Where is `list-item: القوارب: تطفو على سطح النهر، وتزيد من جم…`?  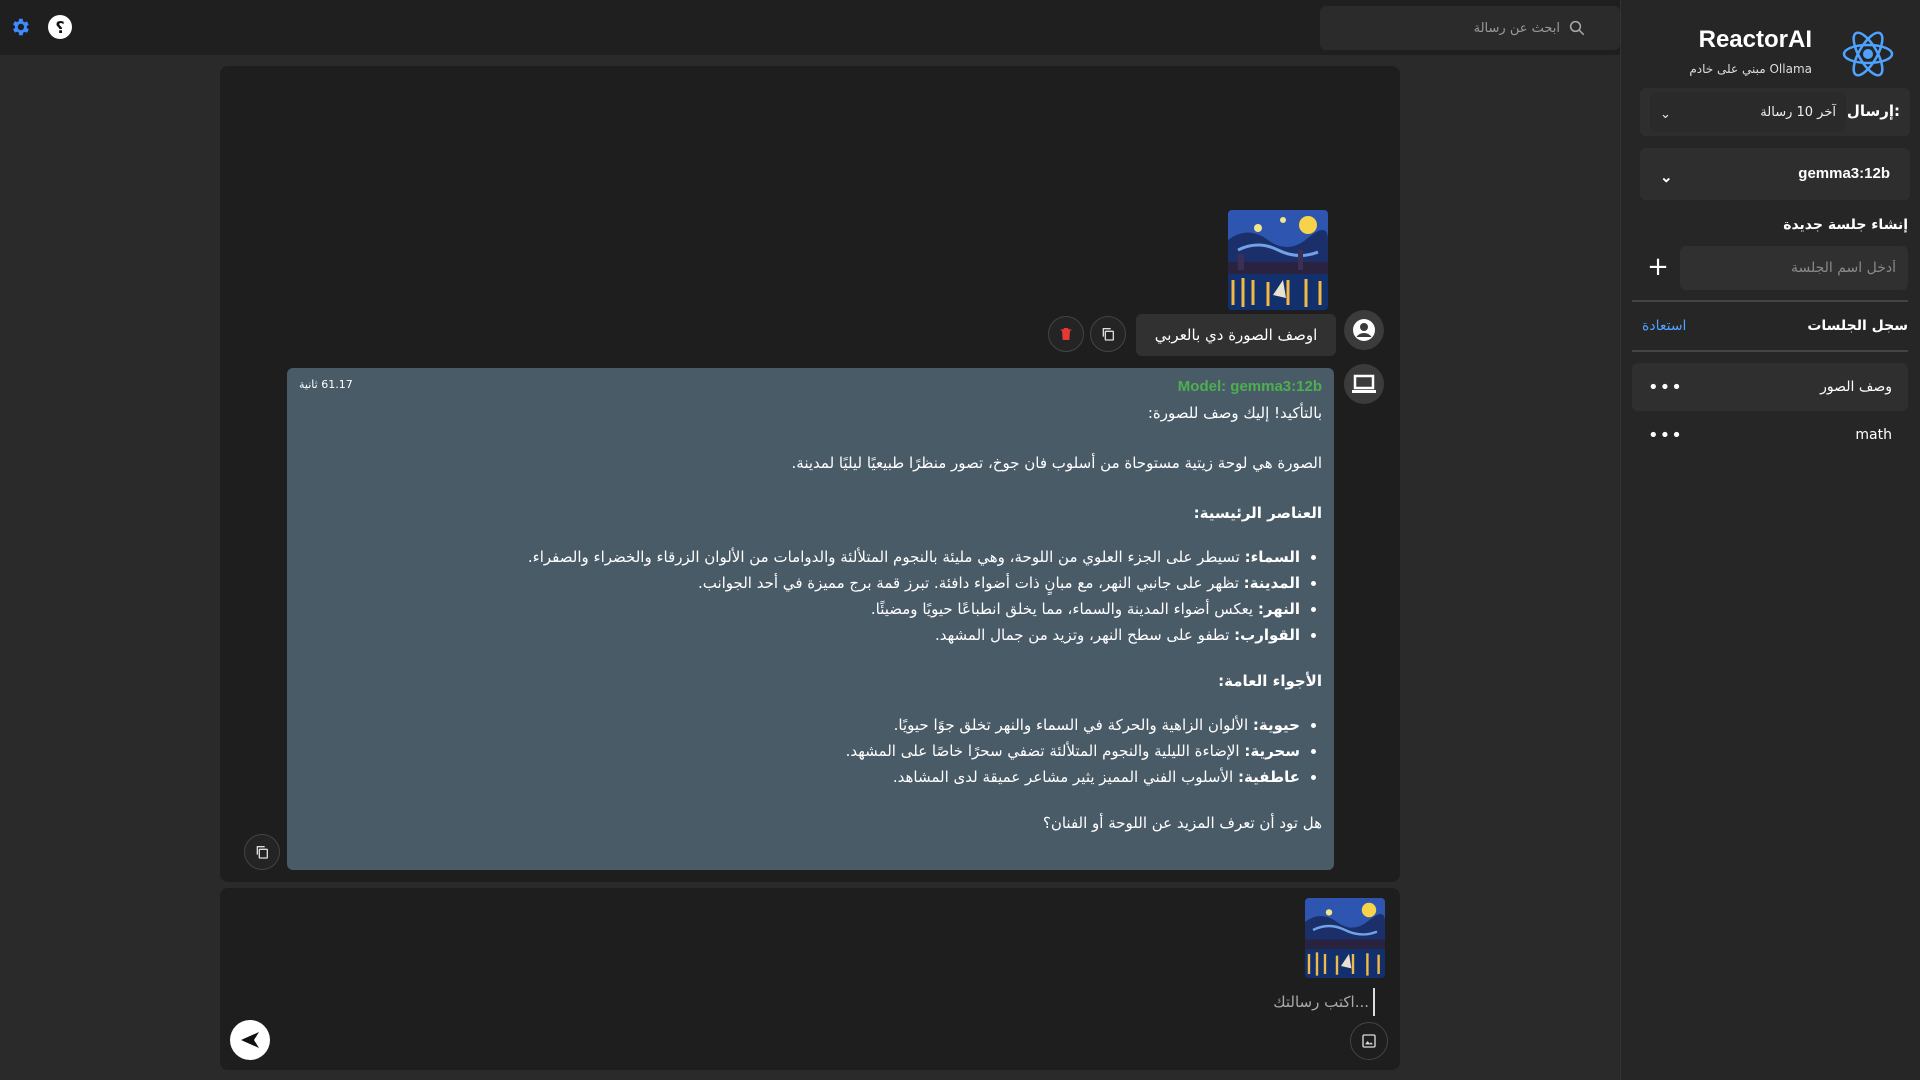 list-item: القوارب: تطفو على سطح النهر، وتزيد من جم… is located at coordinates (799, 635).